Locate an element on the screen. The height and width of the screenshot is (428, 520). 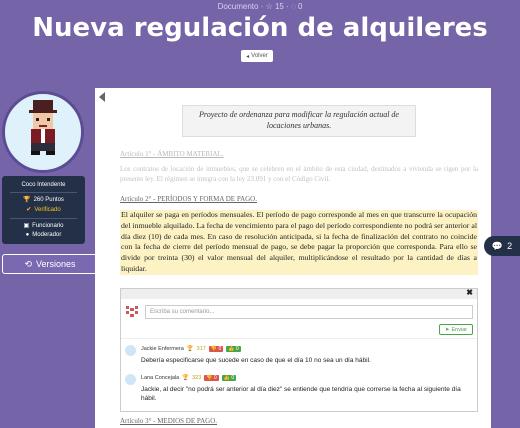
user-verified: ✔ Verificado is located at coordinates (43, 210).